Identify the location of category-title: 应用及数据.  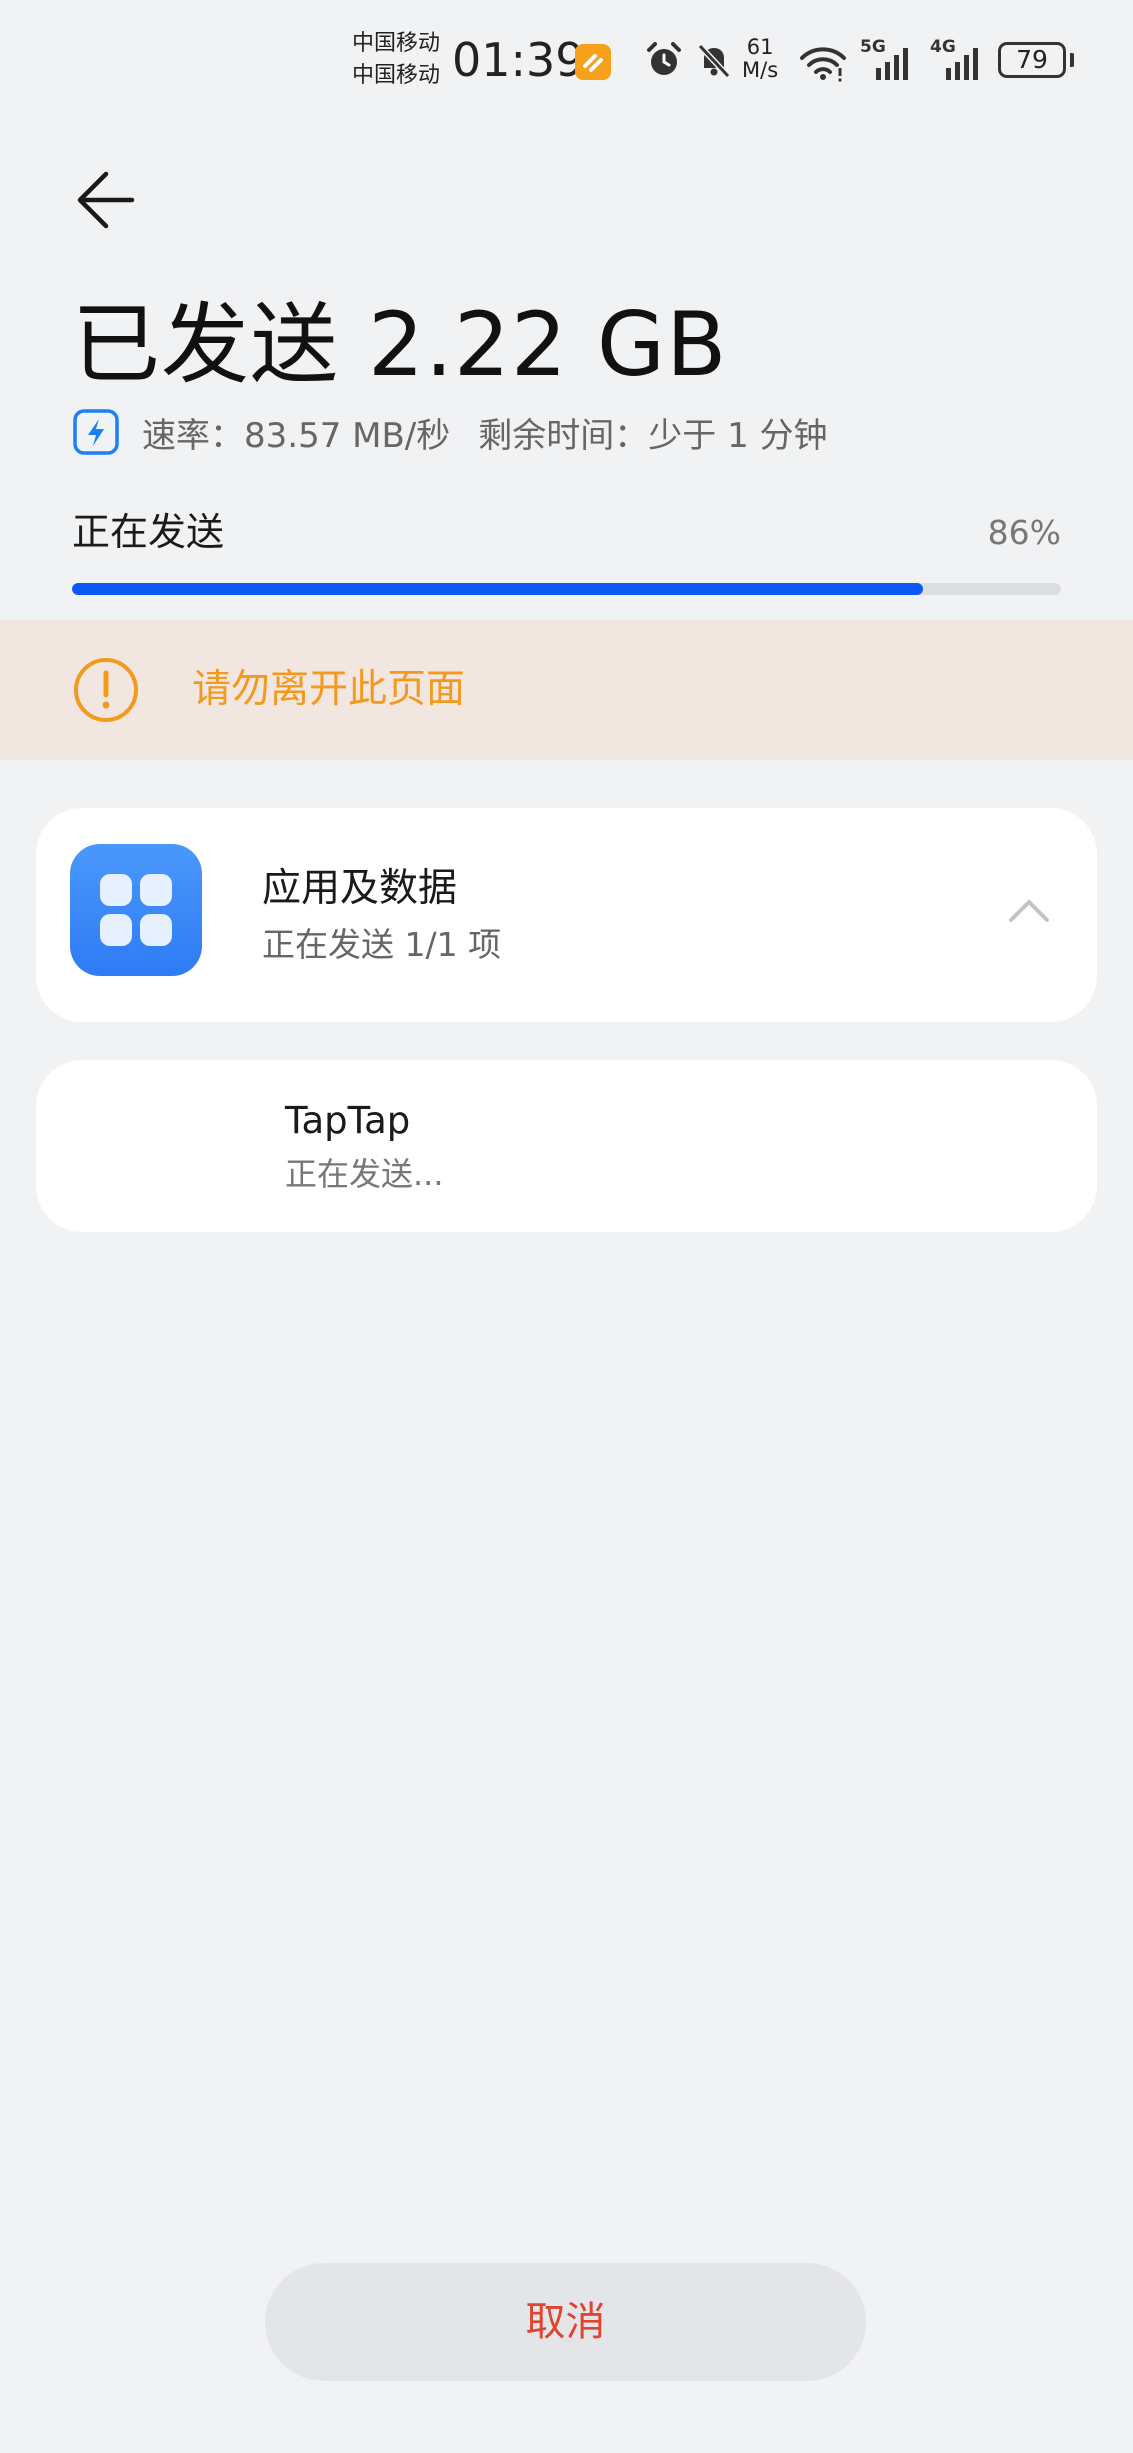
(360, 888).